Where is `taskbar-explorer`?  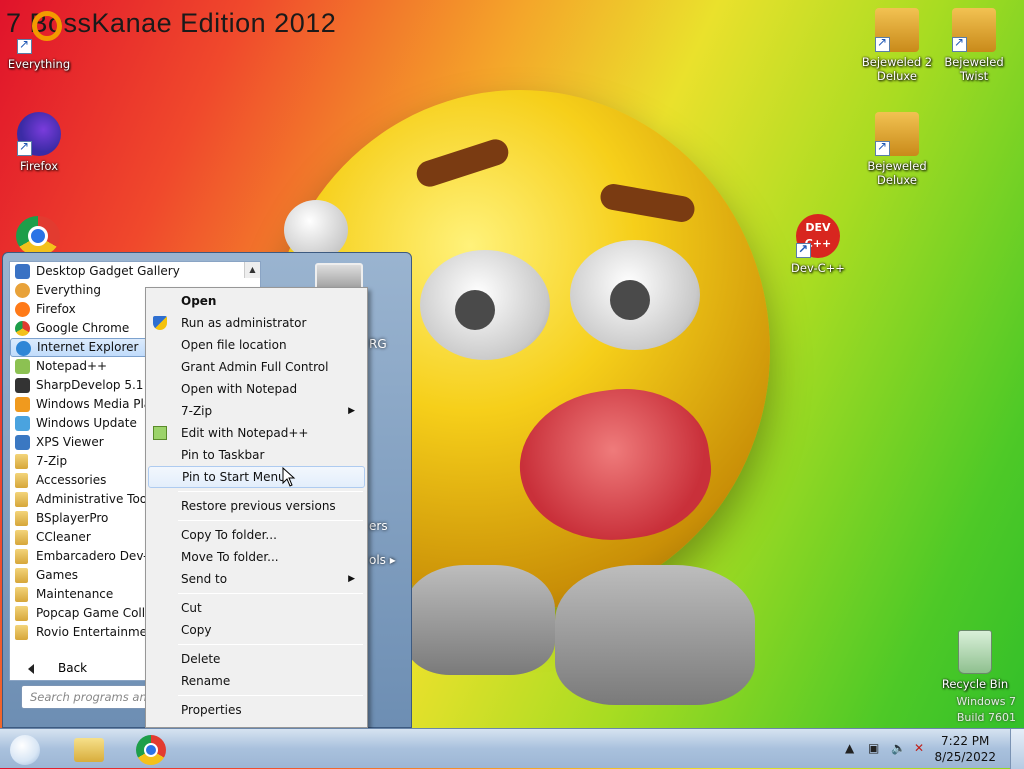 taskbar-explorer is located at coordinates (90, 749).